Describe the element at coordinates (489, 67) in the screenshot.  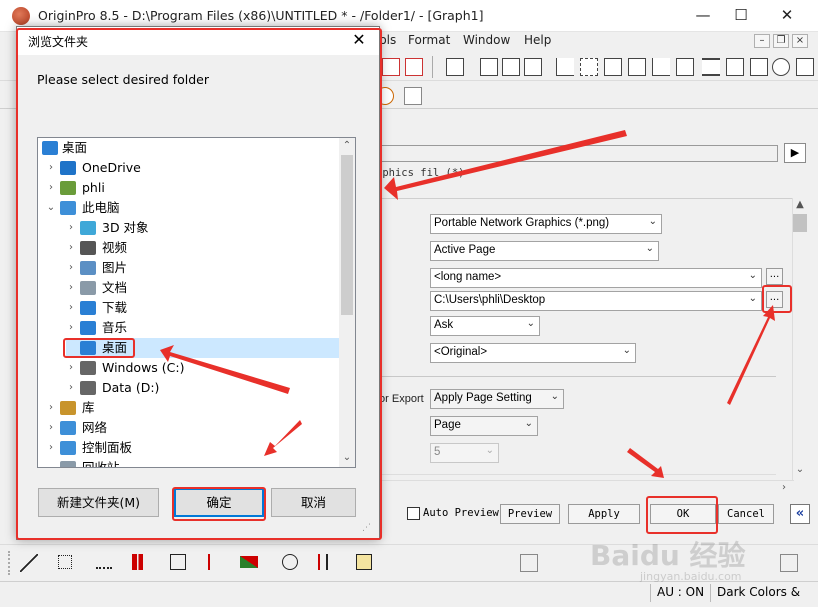
I see `layout-1-icon` at that location.